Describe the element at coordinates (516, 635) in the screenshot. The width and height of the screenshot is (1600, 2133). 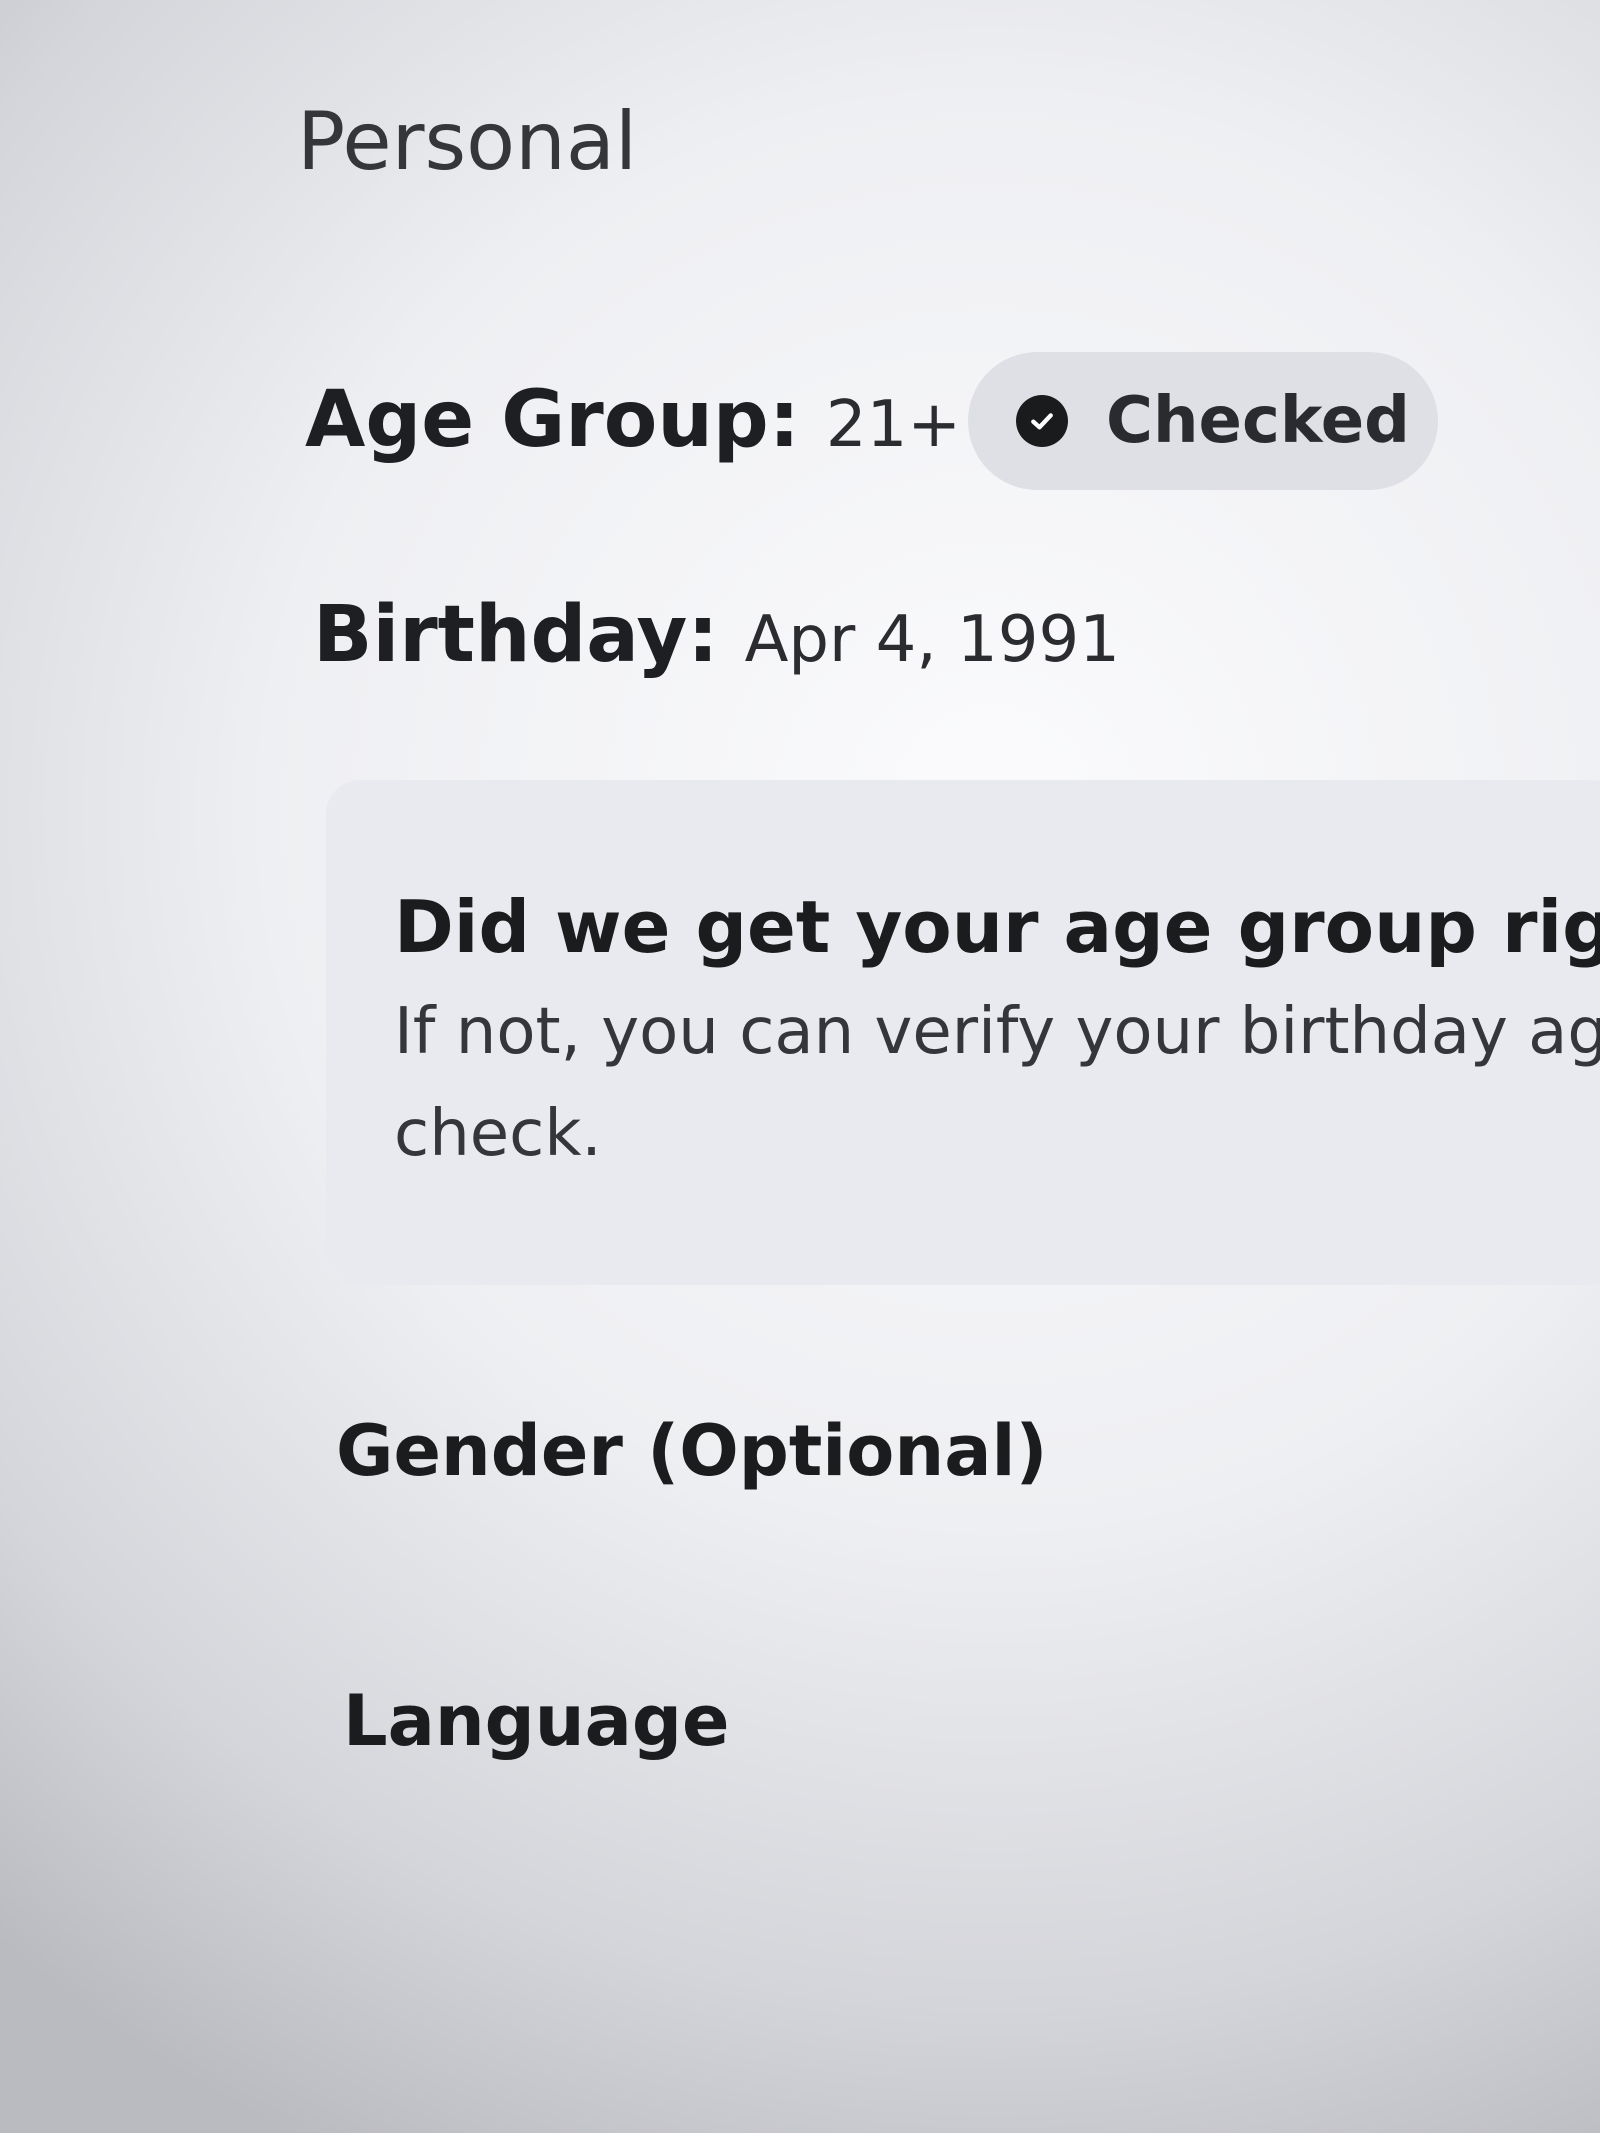
I see `birthday-label: Birthday:` at that location.